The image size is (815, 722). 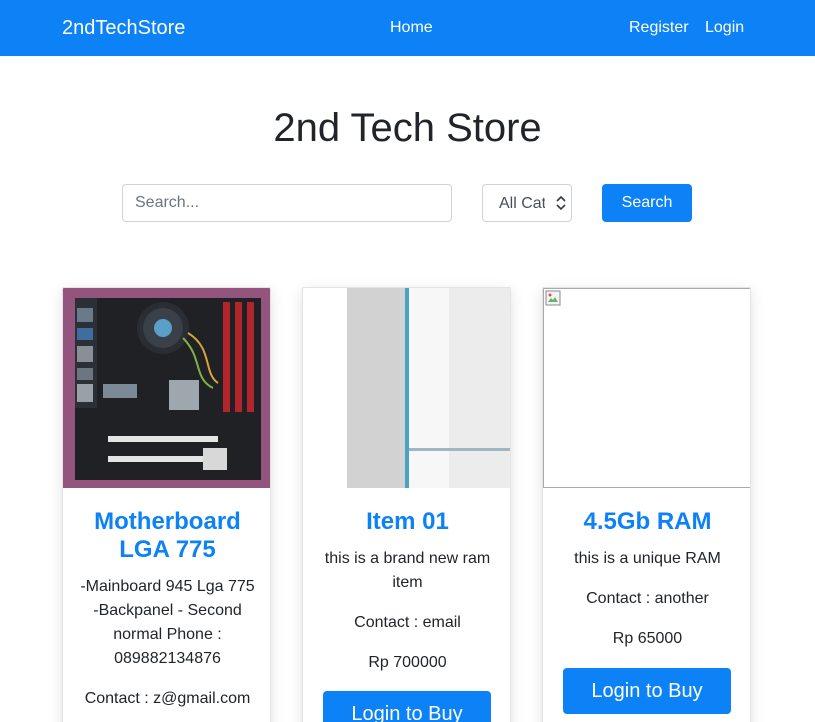 I want to click on product-title: 4.5Gb RAM, so click(x=647, y=522).